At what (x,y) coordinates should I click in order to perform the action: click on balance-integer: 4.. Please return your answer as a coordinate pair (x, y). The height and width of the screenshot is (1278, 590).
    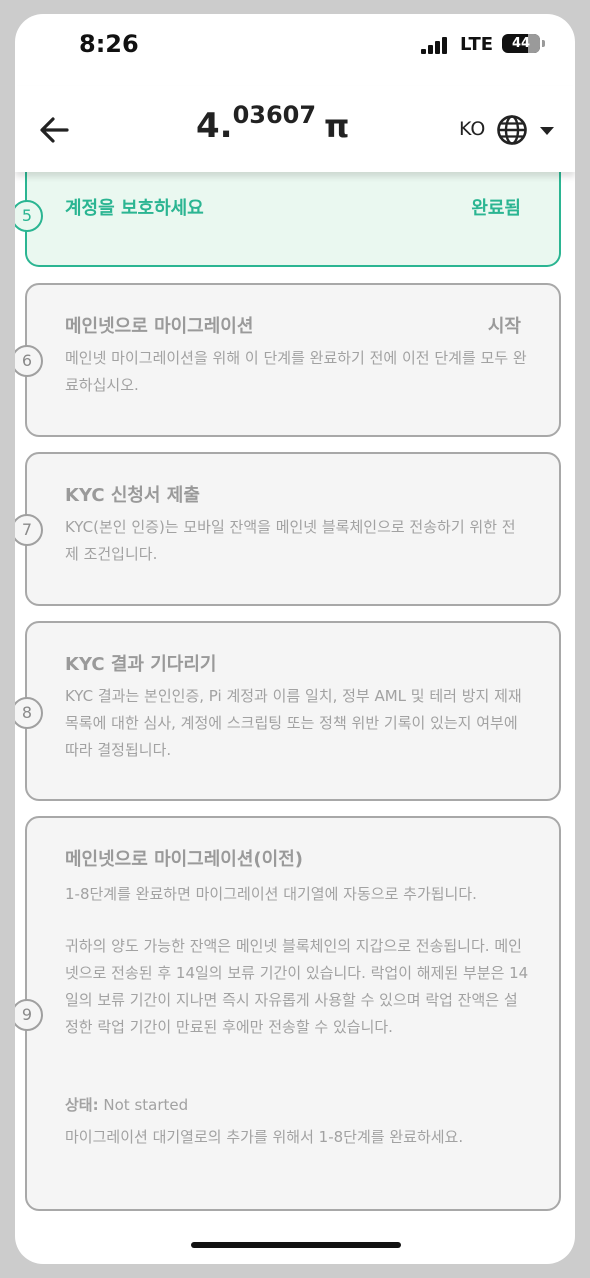
    Looking at the image, I should click on (214, 126).